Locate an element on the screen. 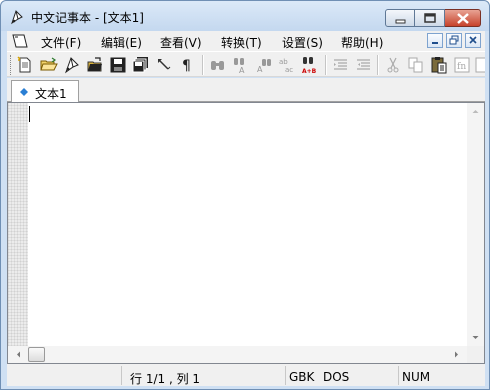 This screenshot has width=490, height=390. document-tab-bar: 文本1 is located at coordinates (246, 90).